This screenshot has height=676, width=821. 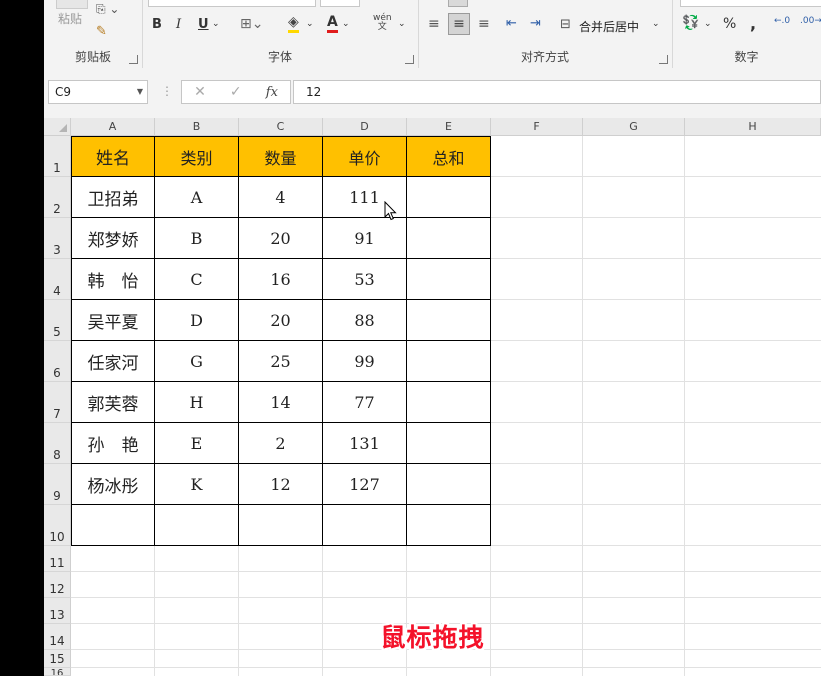 What do you see at coordinates (609, 26) in the screenshot?
I see `merge-center-button: 合并后居中` at bounding box center [609, 26].